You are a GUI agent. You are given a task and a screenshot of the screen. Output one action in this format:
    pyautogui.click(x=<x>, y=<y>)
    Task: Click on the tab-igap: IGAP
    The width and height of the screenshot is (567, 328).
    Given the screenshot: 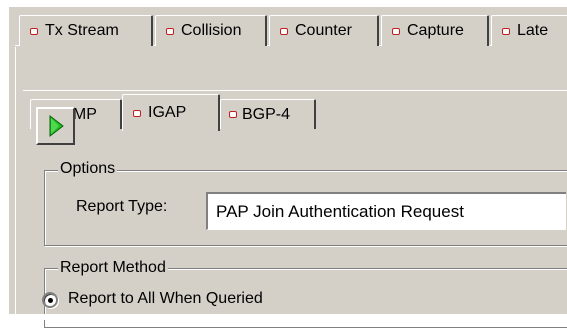 What is the action you would take?
    pyautogui.click(x=171, y=112)
    